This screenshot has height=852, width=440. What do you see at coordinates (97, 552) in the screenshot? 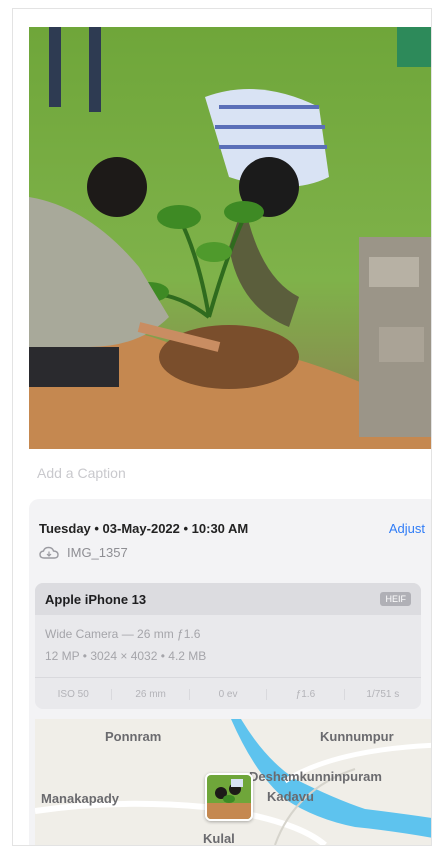
I see `filename-label: IMG_1357` at bounding box center [97, 552].